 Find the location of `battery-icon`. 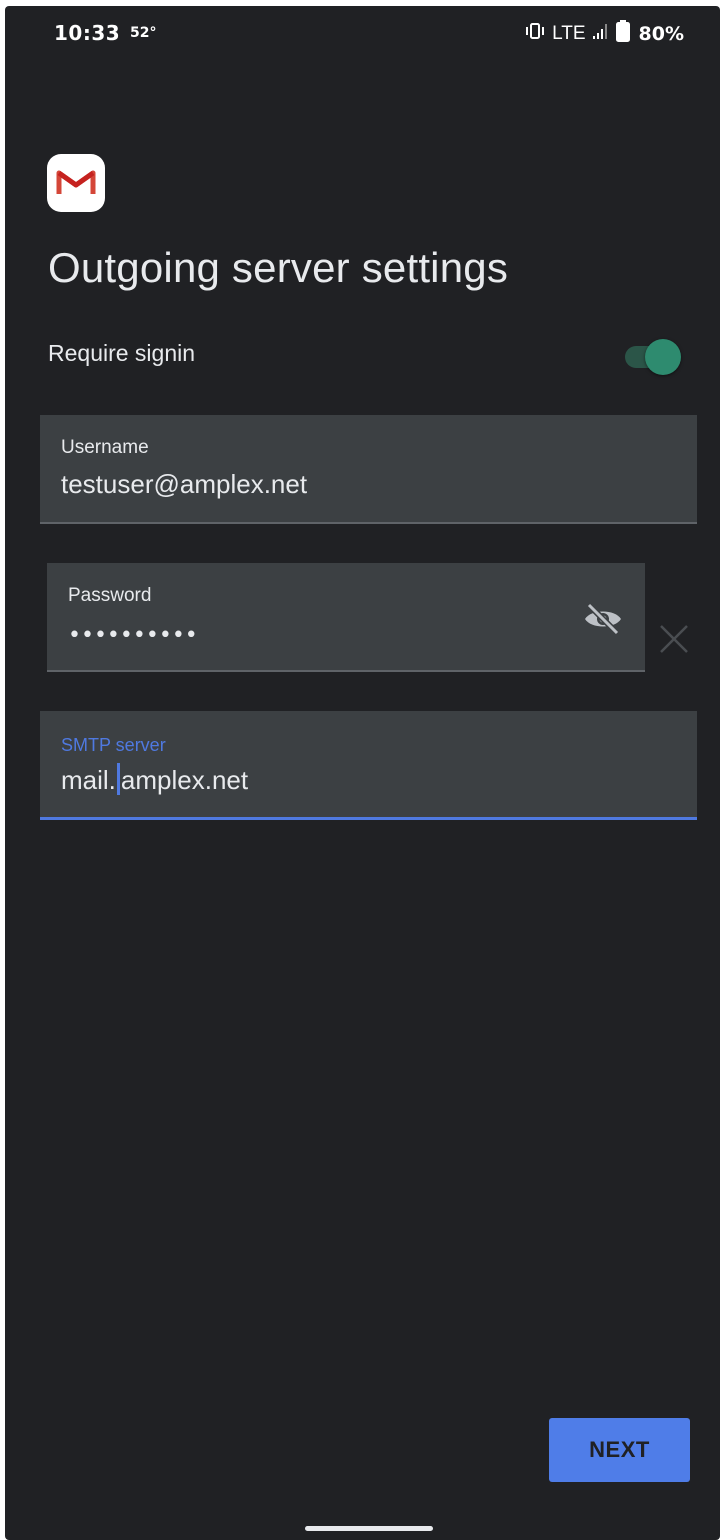

battery-icon is located at coordinates (622, 33).